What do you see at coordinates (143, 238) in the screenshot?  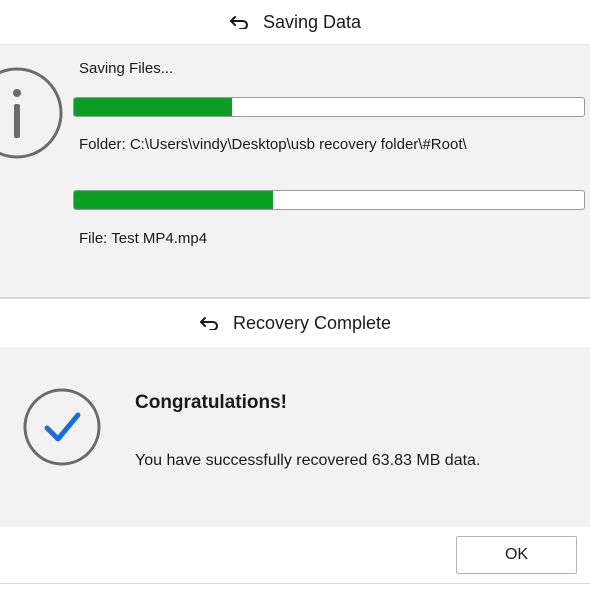 I see `file-name-label: File: Test MP4.mp4` at bounding box center [143, 238].